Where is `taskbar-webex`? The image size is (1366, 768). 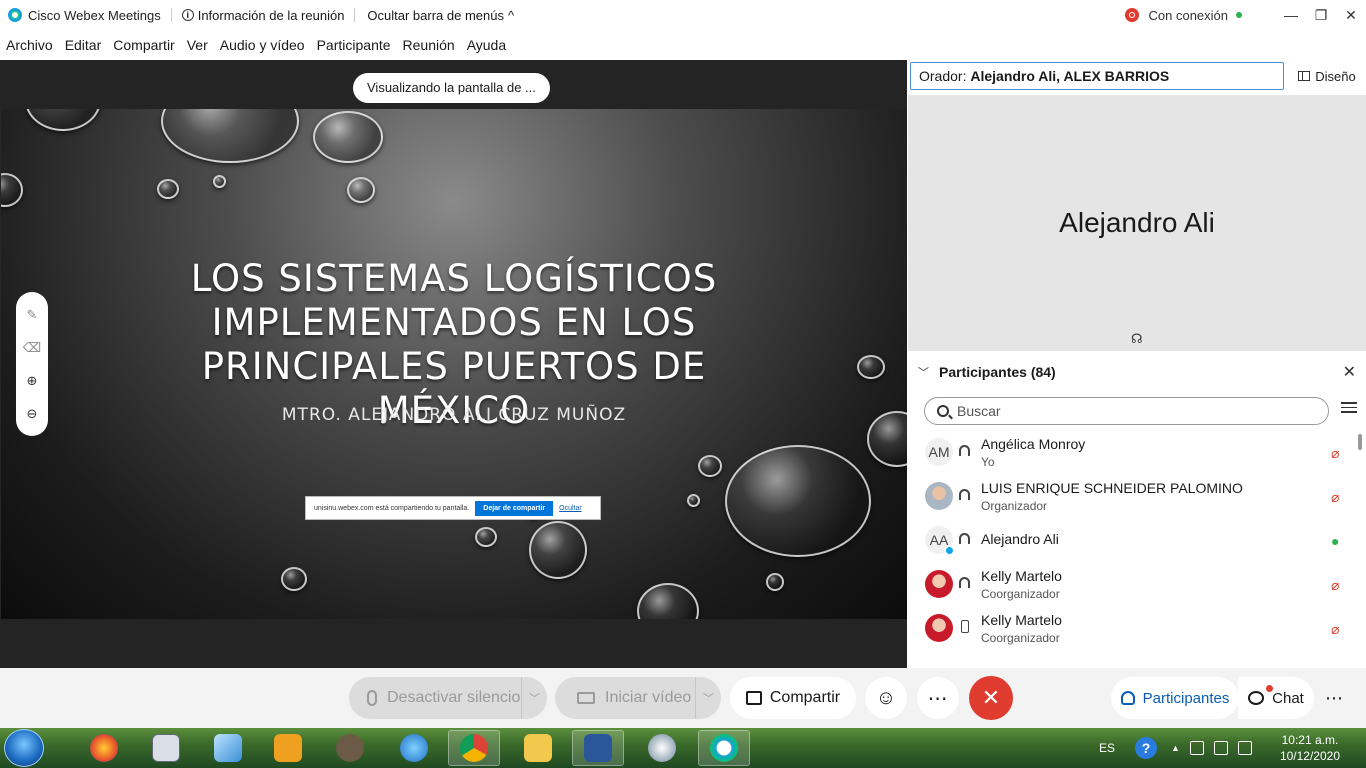
taskbar-webex is located at coordinates (724, 748).